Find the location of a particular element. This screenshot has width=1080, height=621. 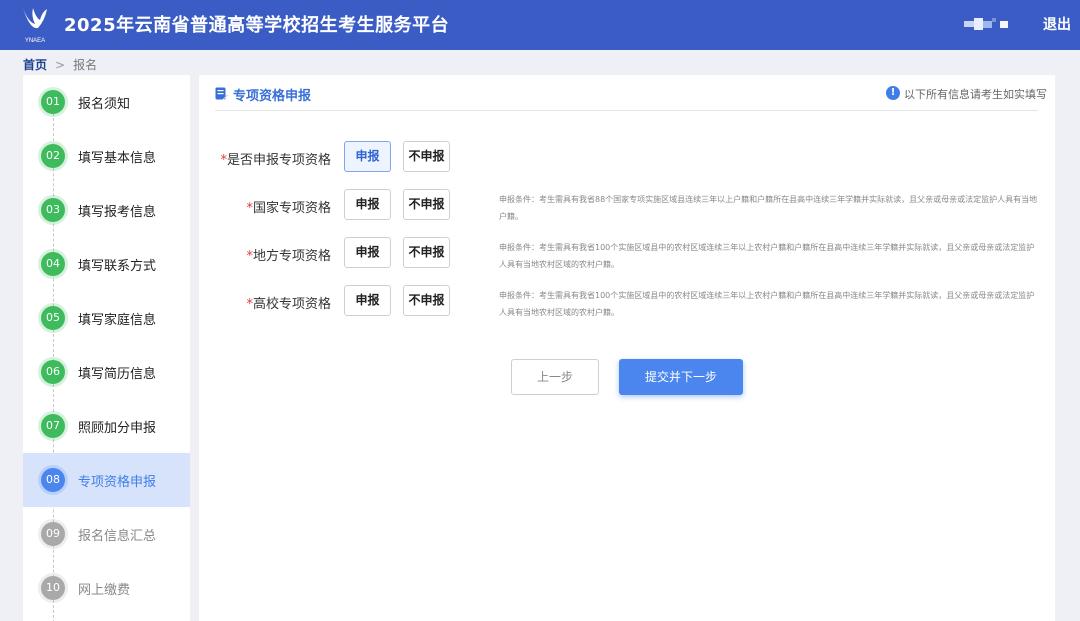

step-number-badge: 02 is located at coordinates (53, 156).